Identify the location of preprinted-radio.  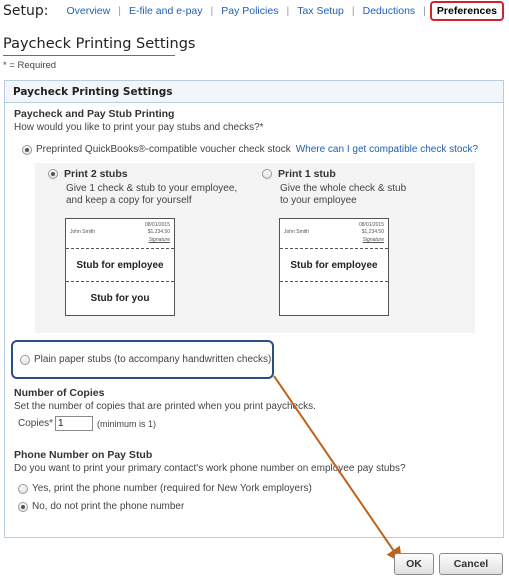
(27, 149).